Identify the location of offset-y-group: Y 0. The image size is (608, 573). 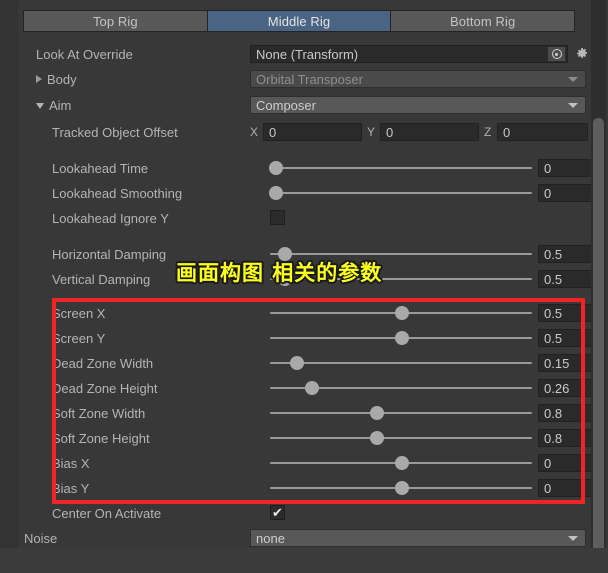
(423, 132).